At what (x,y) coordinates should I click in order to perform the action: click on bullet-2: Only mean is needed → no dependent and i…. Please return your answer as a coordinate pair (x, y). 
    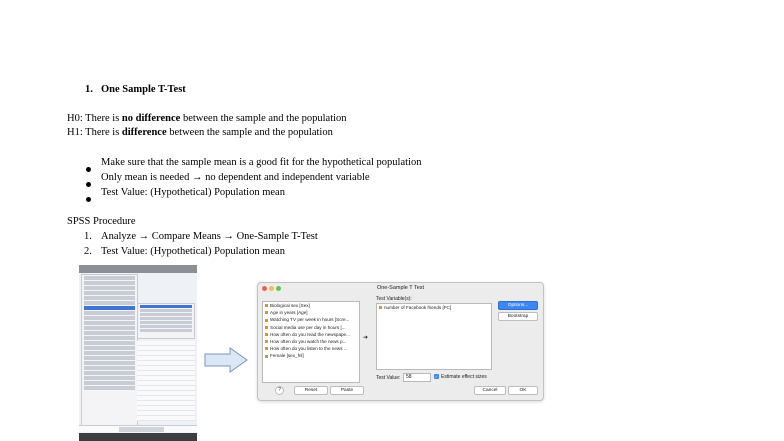
    Looking at the image, I should click on (235, 177).